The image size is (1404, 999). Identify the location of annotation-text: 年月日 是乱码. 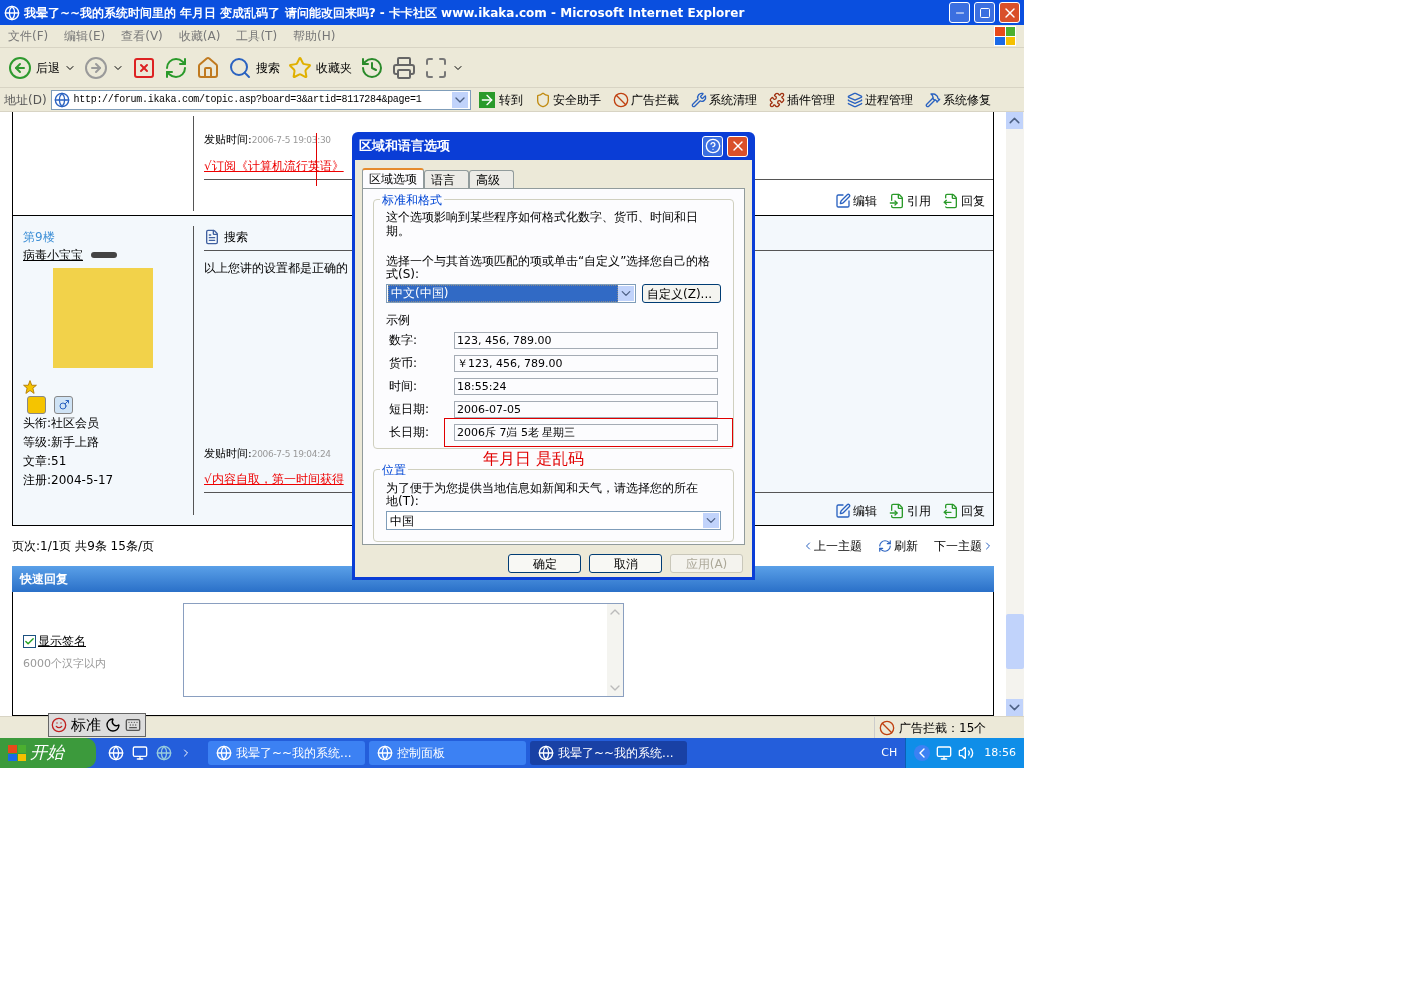
(534, 459).